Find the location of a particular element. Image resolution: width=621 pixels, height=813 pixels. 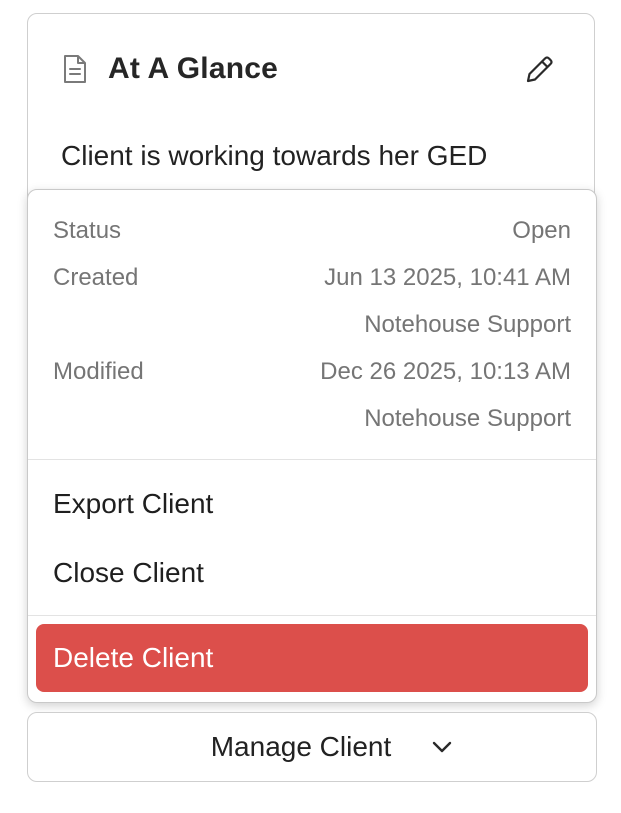

chevron-down-icon is located at coordinates (422, 747).